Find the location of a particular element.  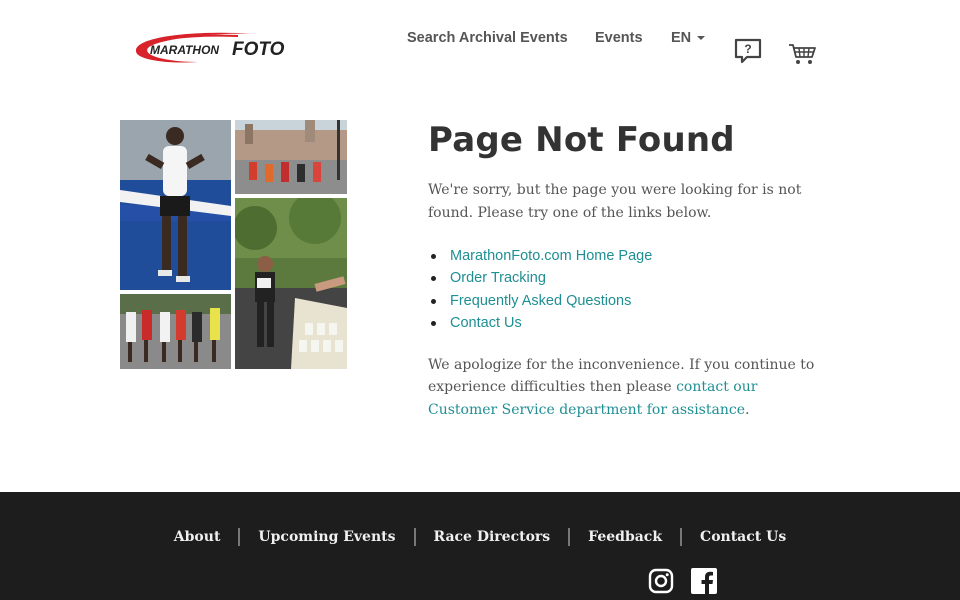

link-order-tracking: Order Tracking is located at coordinates (498, 278).